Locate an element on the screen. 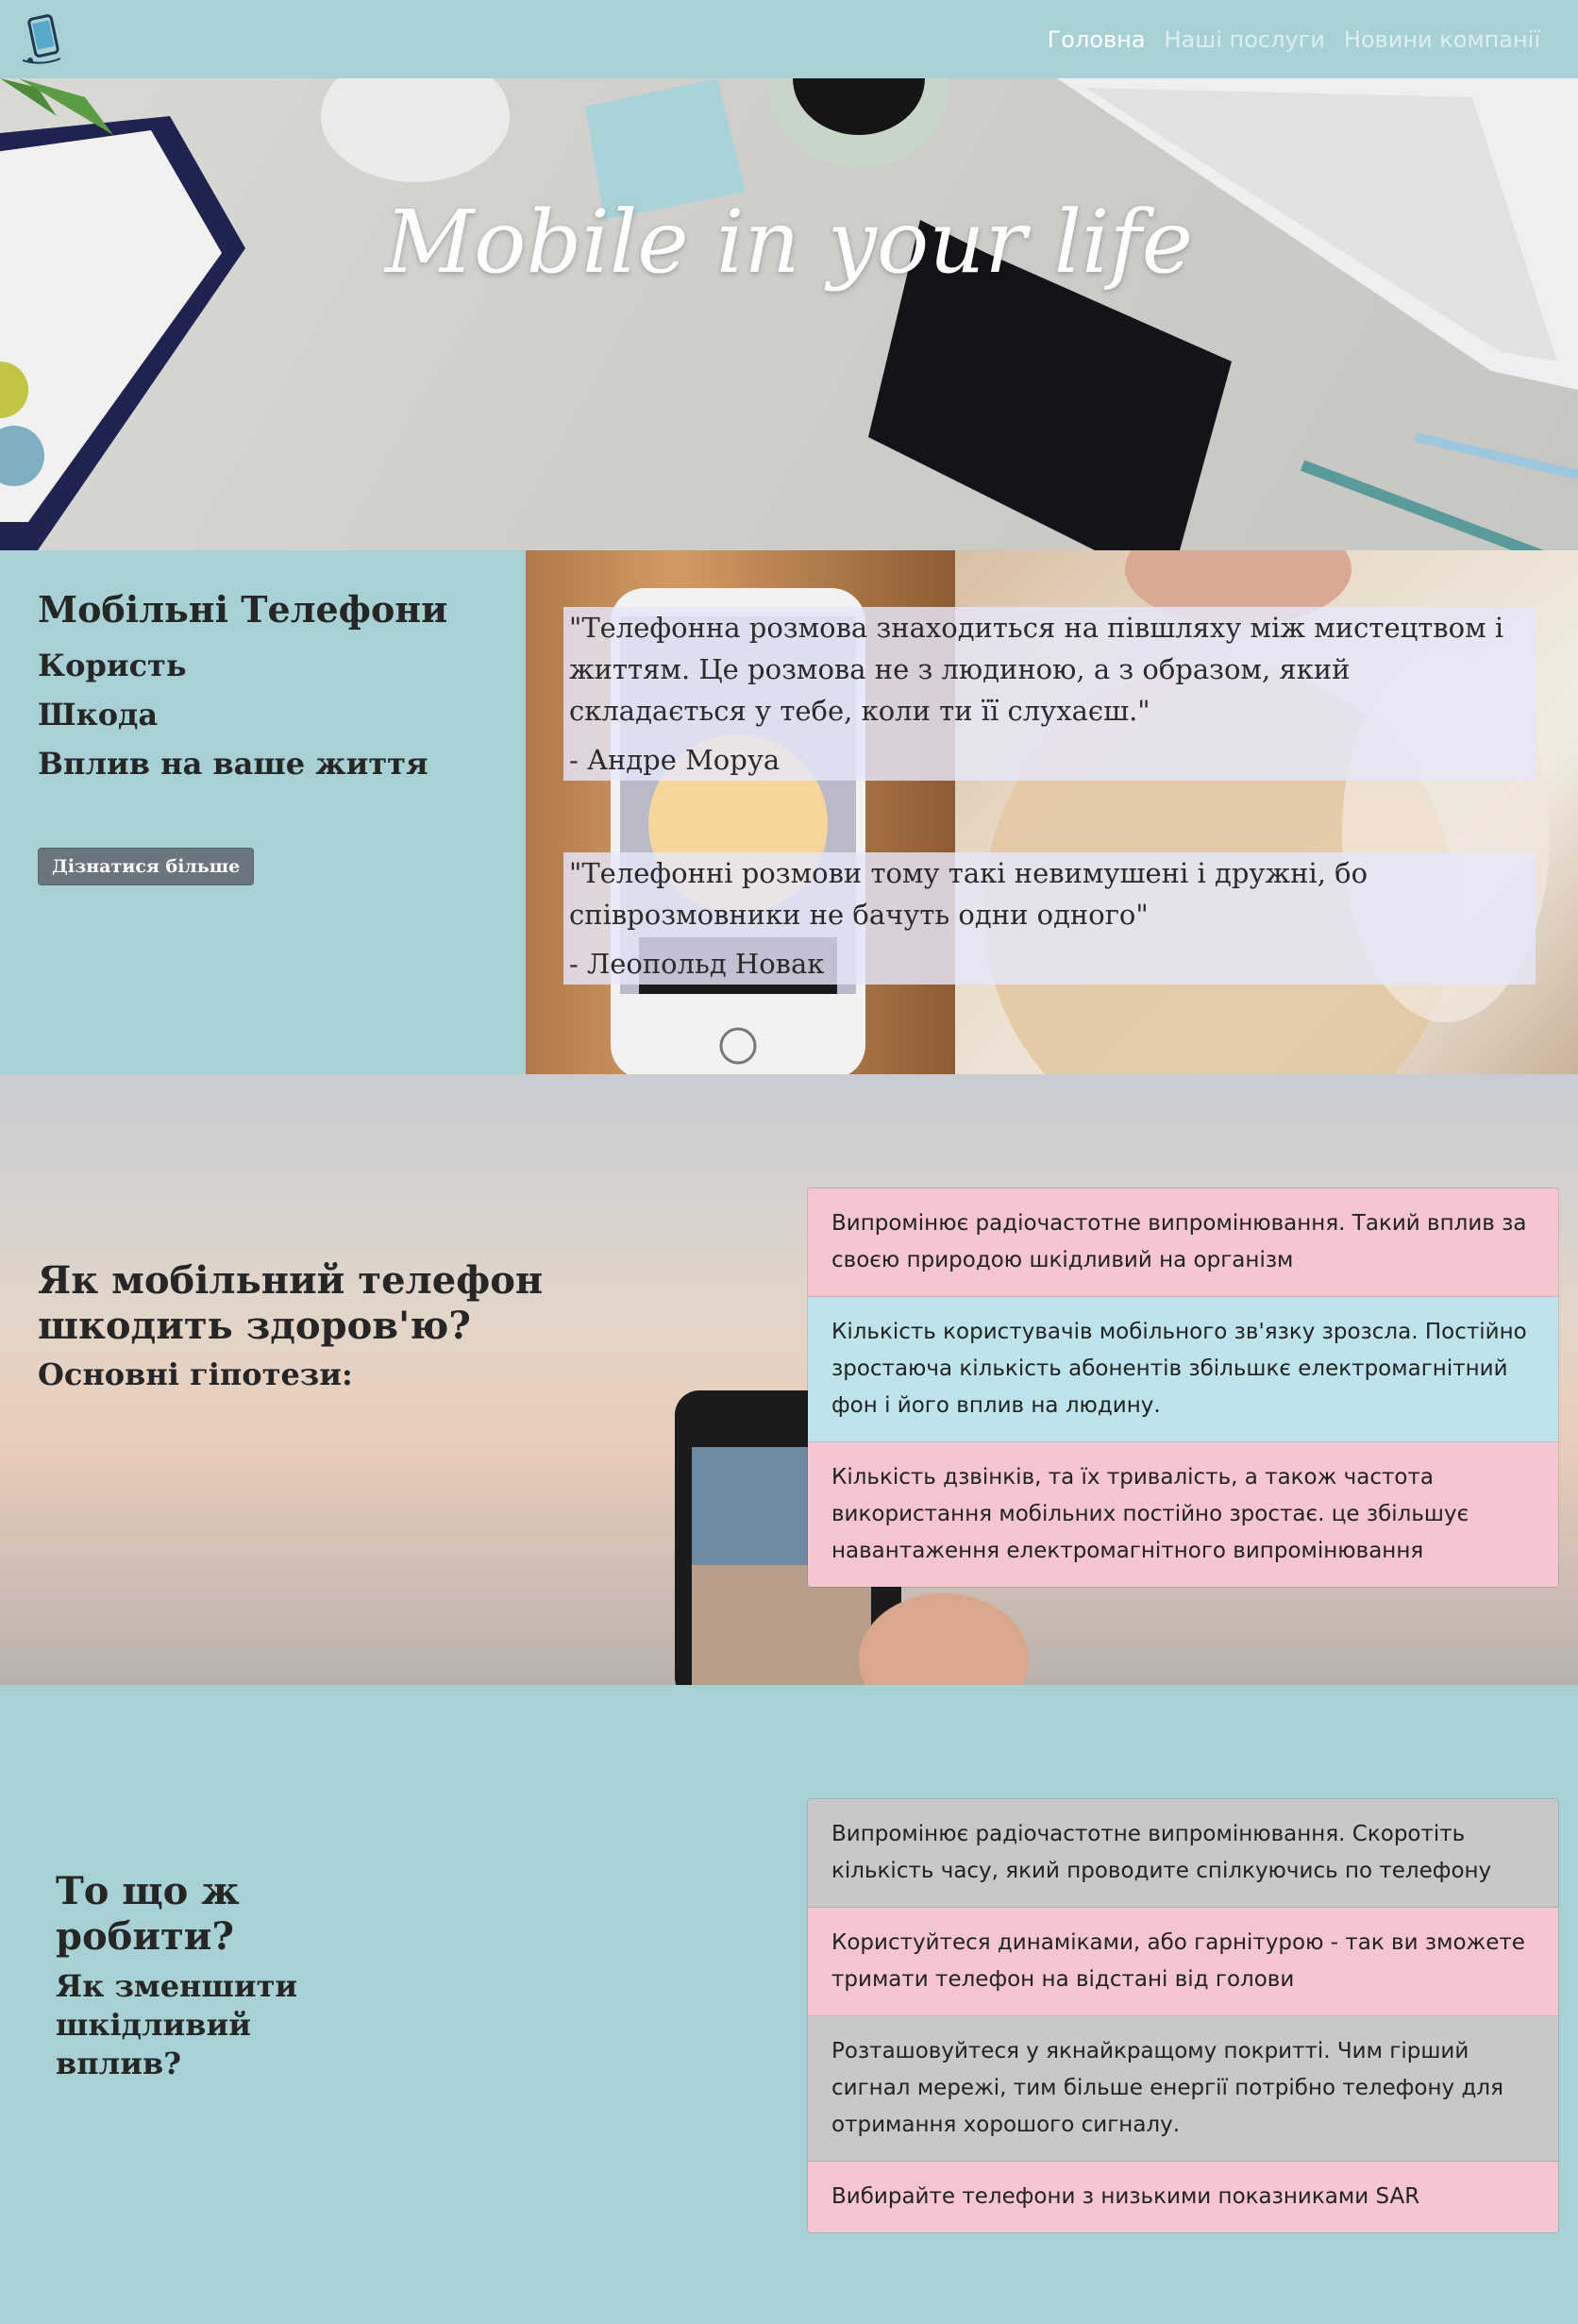 The height and width of the screenshot is (2324, 1578). intro-item-harm: Шкода is located at coordinates (98, 714).